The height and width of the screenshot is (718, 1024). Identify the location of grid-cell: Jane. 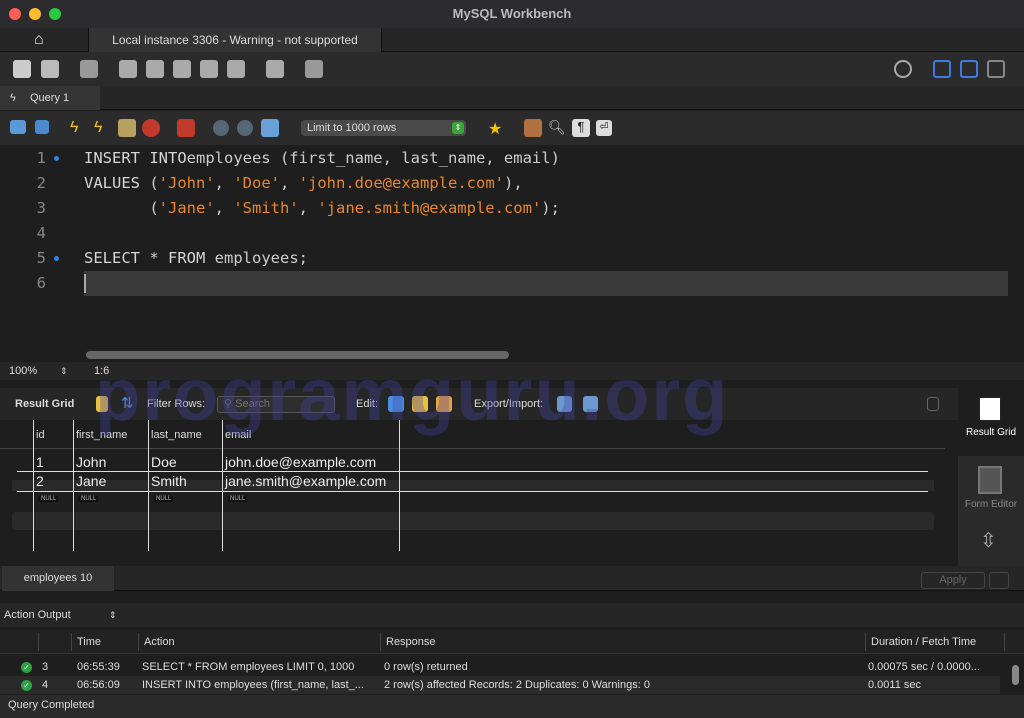
(91, 481).